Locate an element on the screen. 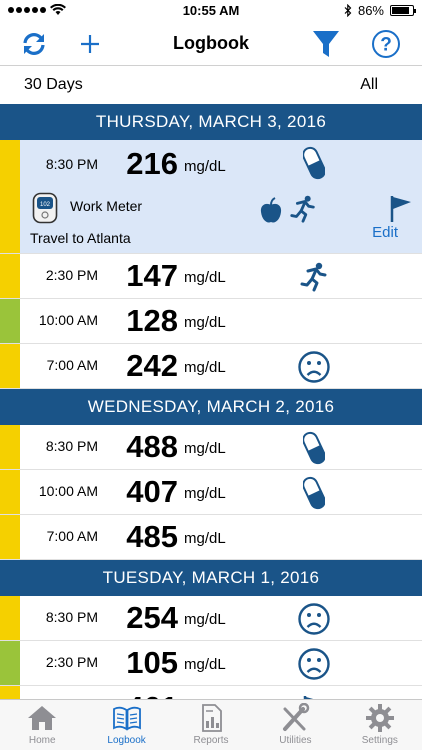  tools-icon is located at coordinates (296, 717).